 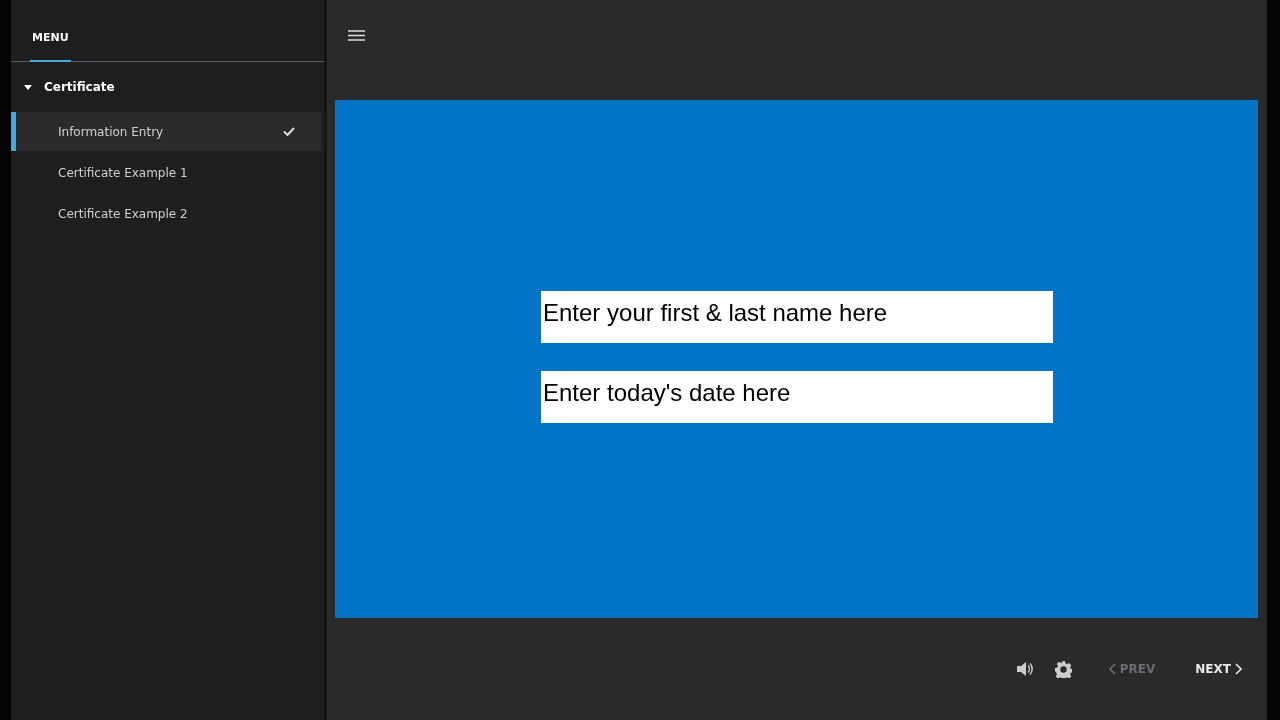 I want to click on input-field: Enter today's date here, so click(x=797, y=397).